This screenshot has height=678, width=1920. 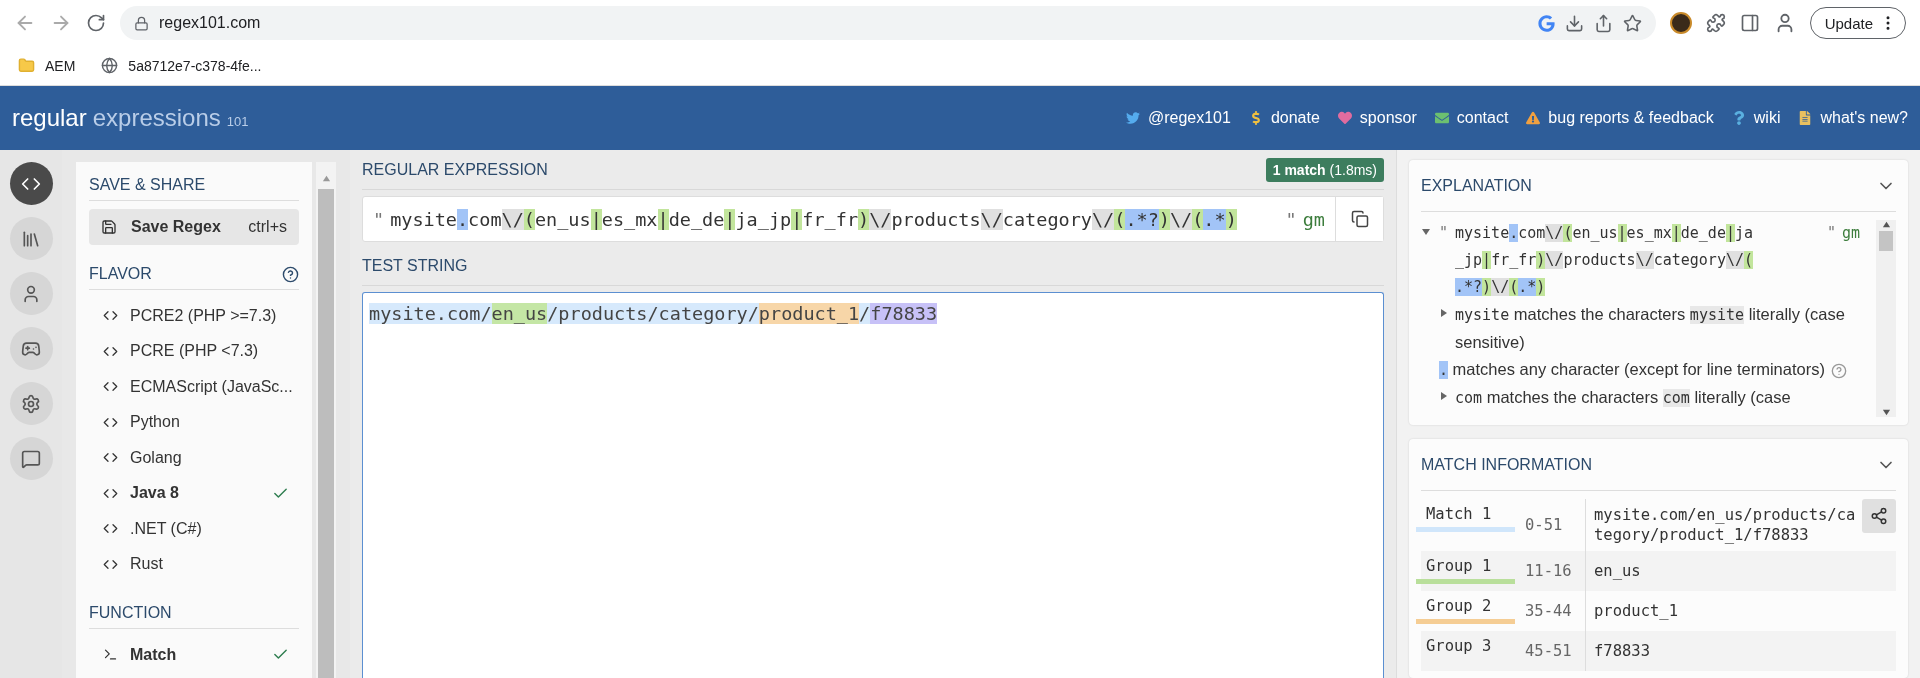 I want to click on explanation-text: . matches any character (except for line terminators), so click(x=1643, y=370).